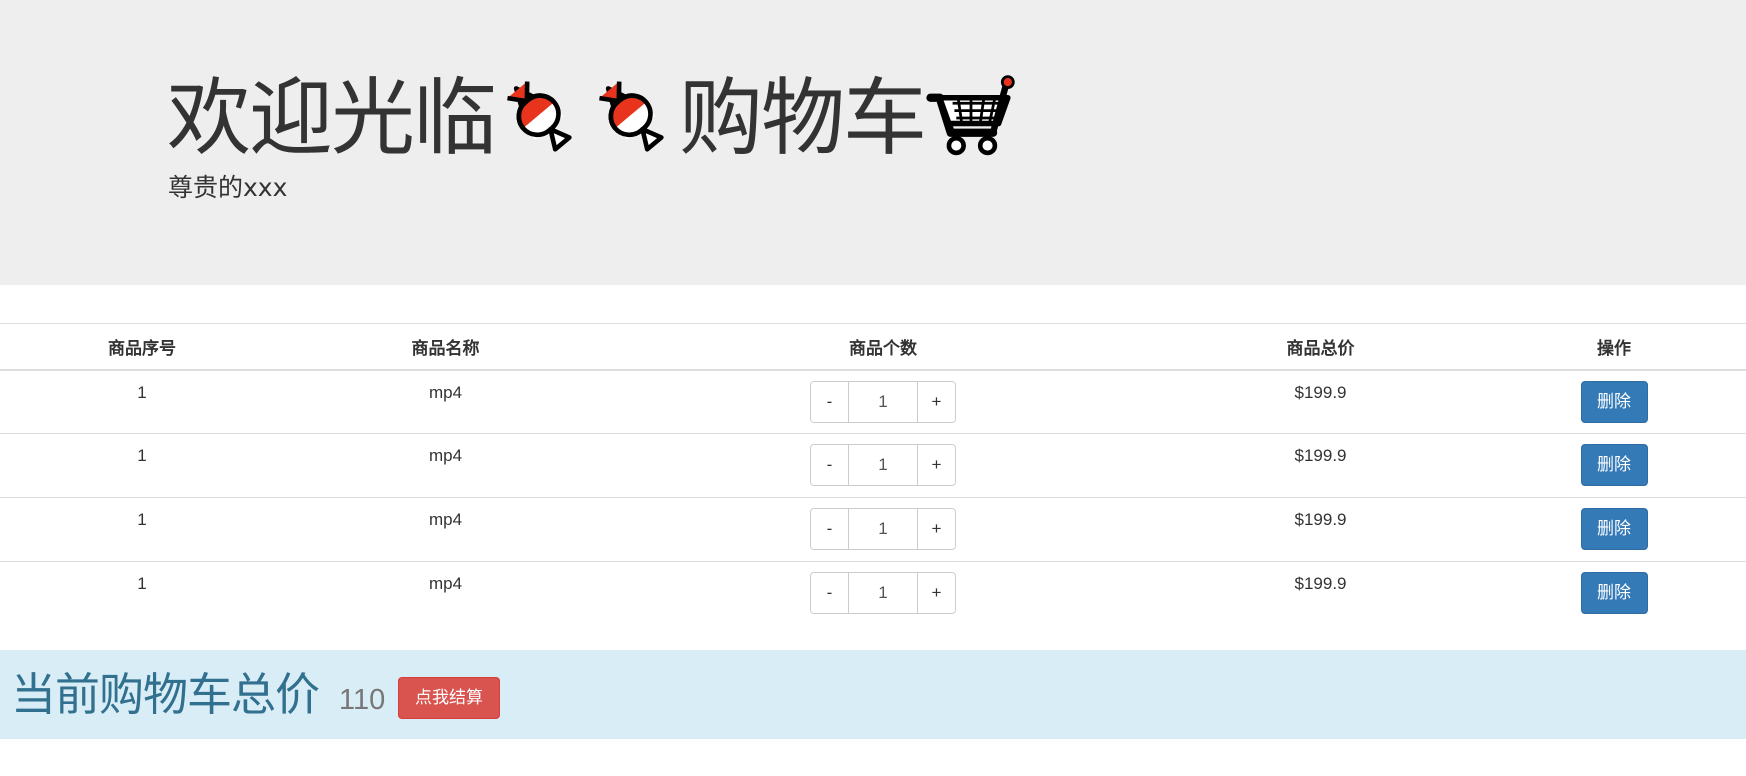 This screenshot has width=1746, height=776. What do you see at coordinates (803, 118) in the screenshot?
I see `title-cart: 购物车` at bounding box center [803, 118].